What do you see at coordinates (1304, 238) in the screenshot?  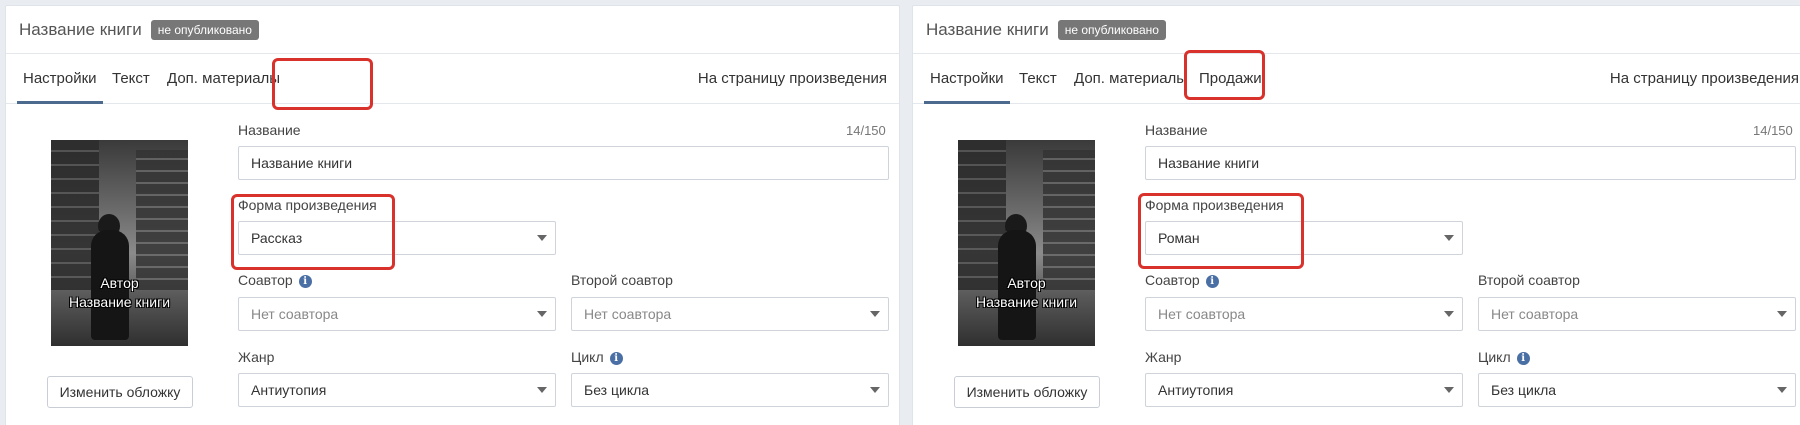 I see `work-form-select: Роман` at bounding box center [1304, 238].